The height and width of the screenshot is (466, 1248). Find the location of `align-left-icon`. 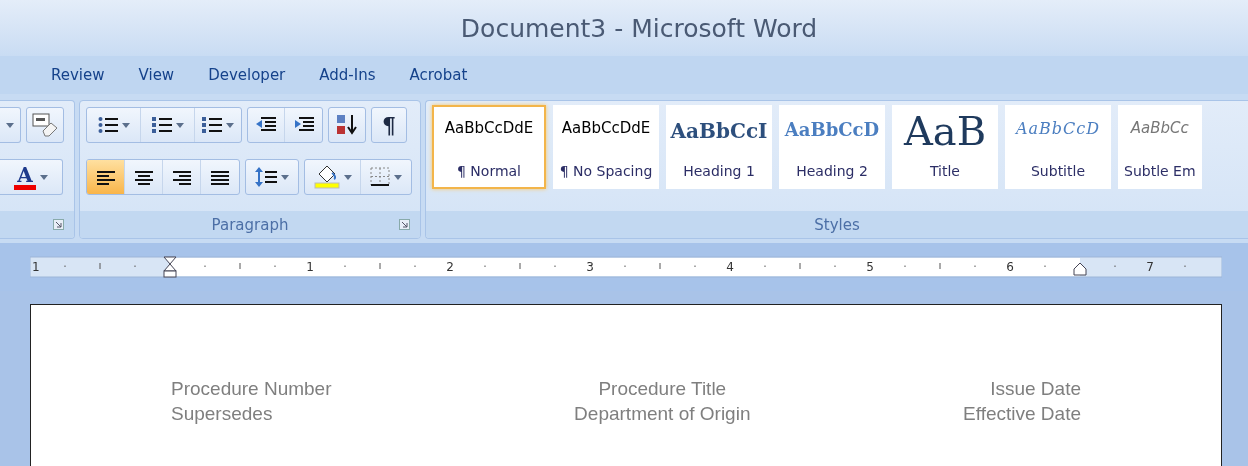

align-left-icon is located at coordinates (105, 177).